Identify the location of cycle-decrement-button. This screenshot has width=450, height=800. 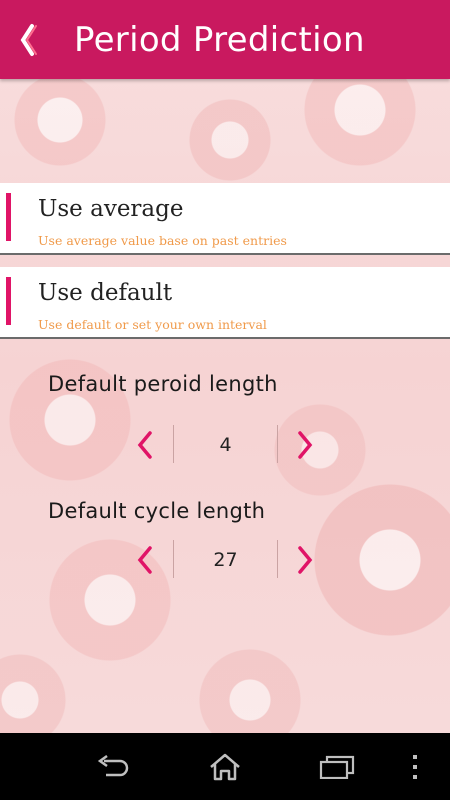
(145, 560).